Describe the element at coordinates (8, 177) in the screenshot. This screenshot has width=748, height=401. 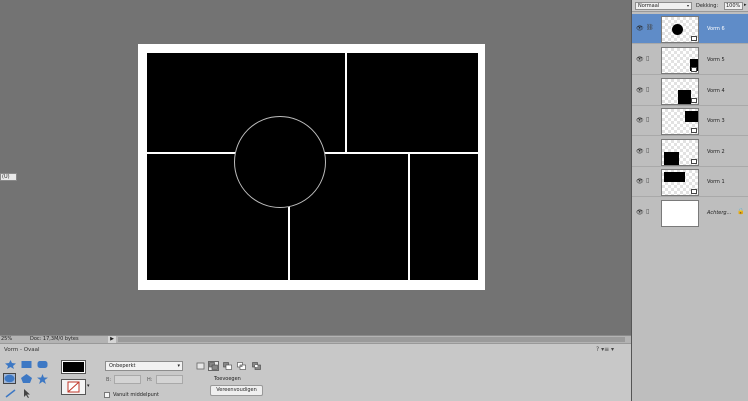
I see `side-tag: (U)` at that location.